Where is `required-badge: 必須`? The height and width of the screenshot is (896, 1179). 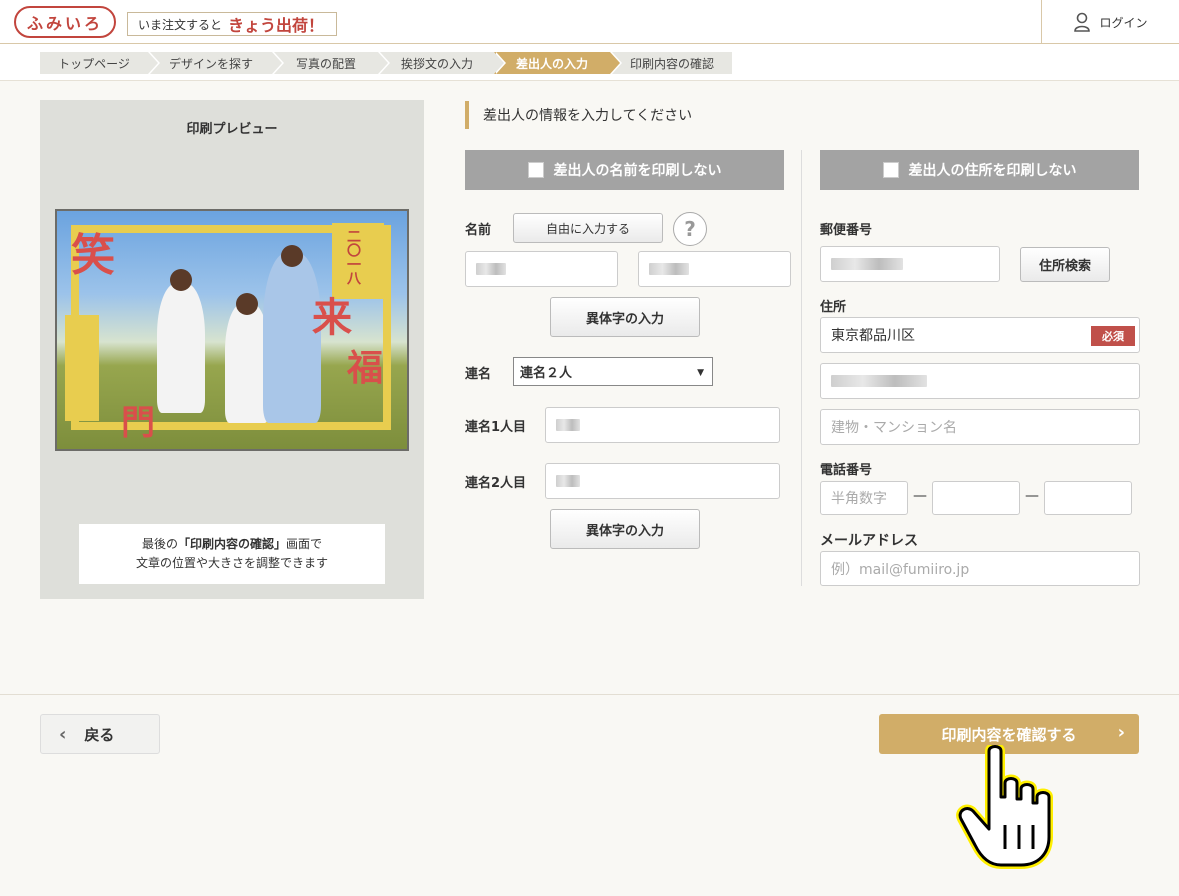 required-badge: 必須 is located at coordinates (1113, 336).